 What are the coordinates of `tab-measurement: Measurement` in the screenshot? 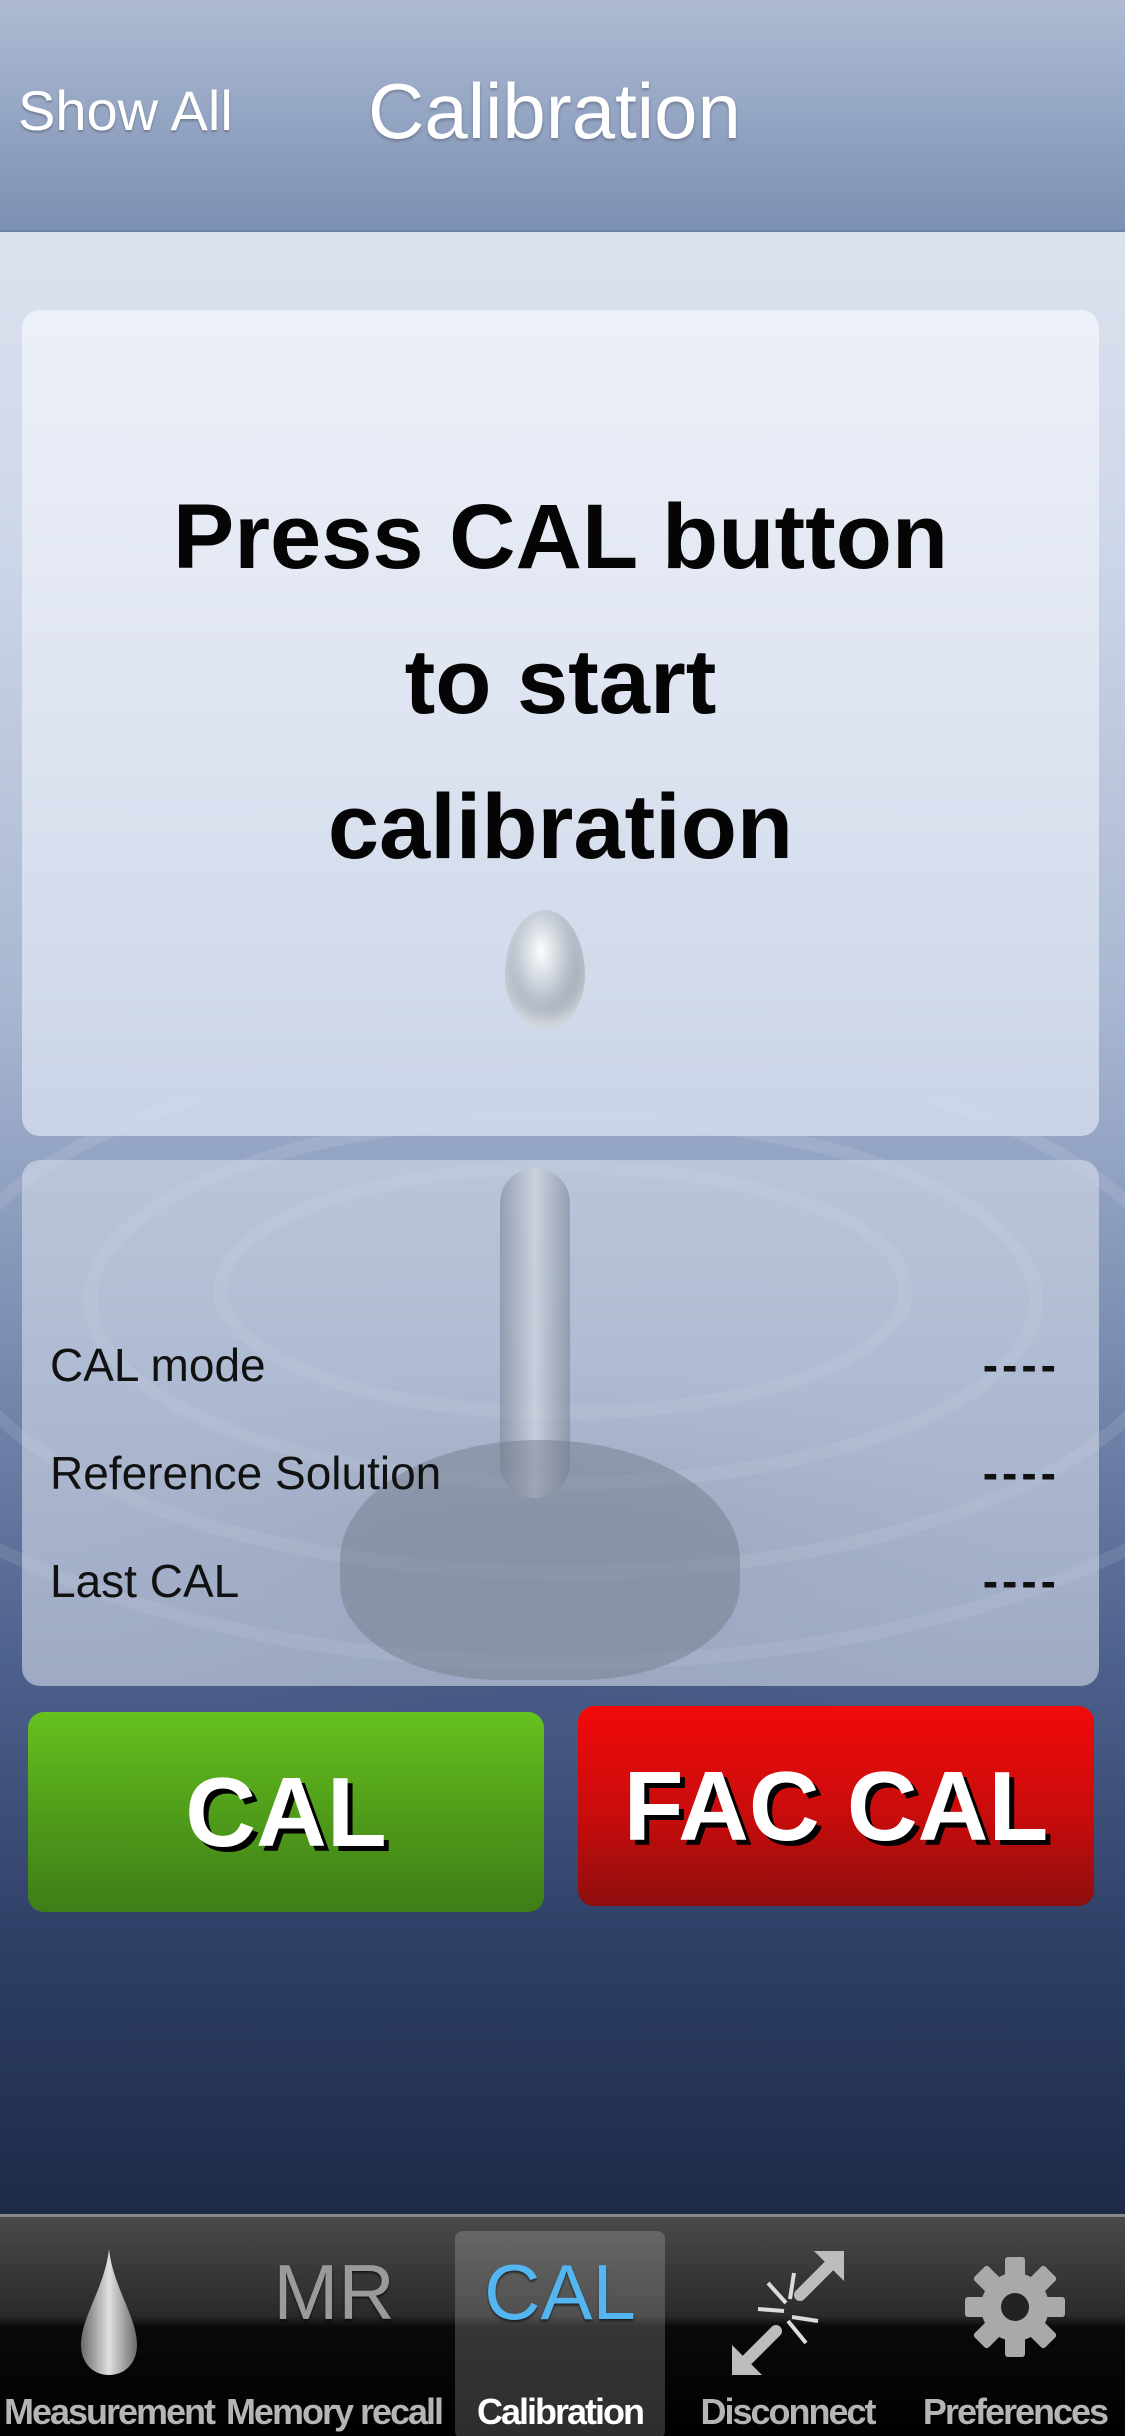 It's located at (109, 2333).